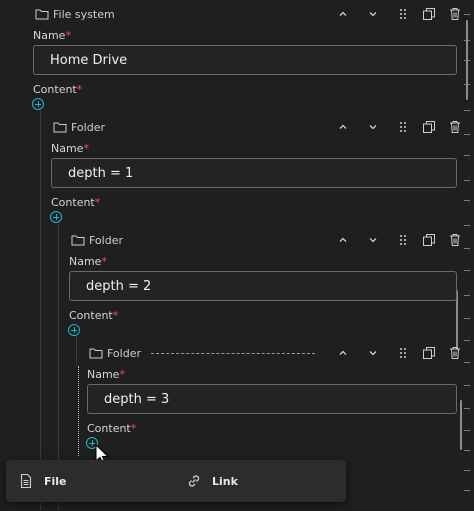 This screenshot has width=474, height=511. Describe the element at coordinates (180, 14) in the screenshot. I see `node-header-file-system: File system` at that location.